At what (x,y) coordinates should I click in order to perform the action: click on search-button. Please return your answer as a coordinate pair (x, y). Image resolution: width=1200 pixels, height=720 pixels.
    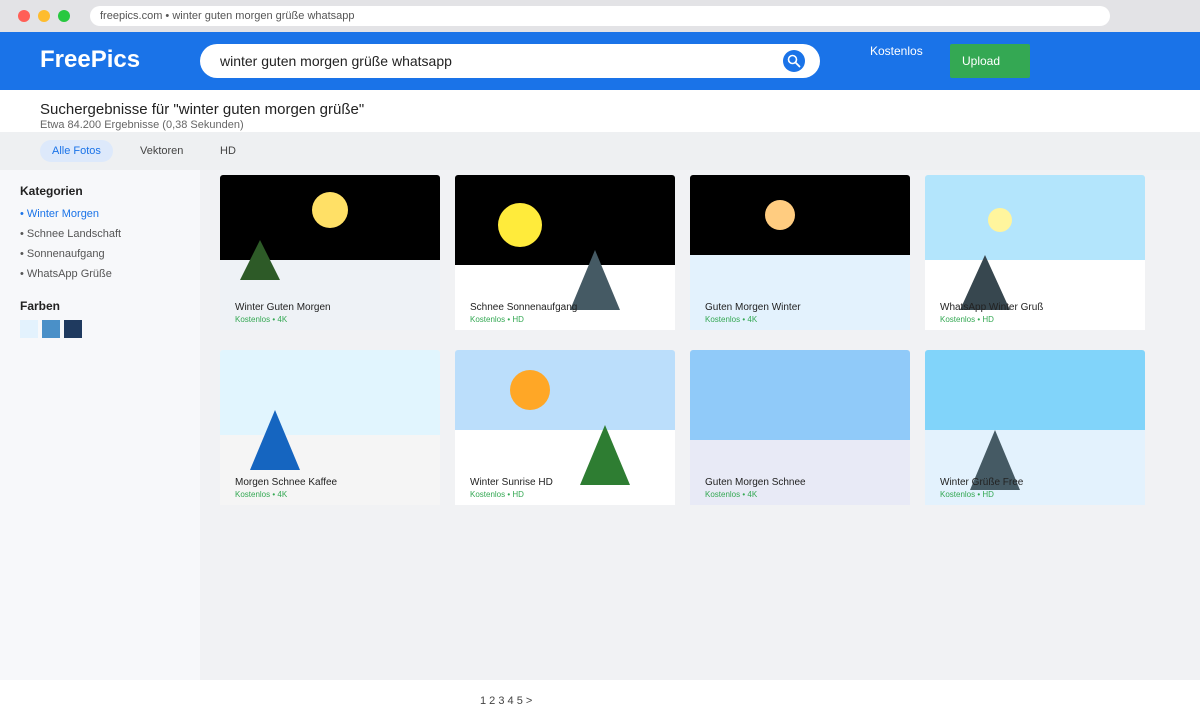
    Looking at the image, I should click on (794, 61).